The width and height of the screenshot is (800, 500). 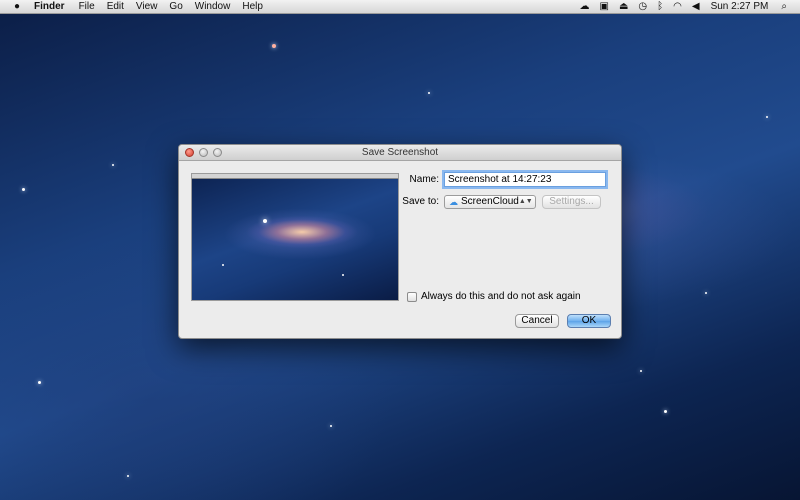 I want to click on dialog-titlebar: Save Screenshot, so click(x=400, y=153).